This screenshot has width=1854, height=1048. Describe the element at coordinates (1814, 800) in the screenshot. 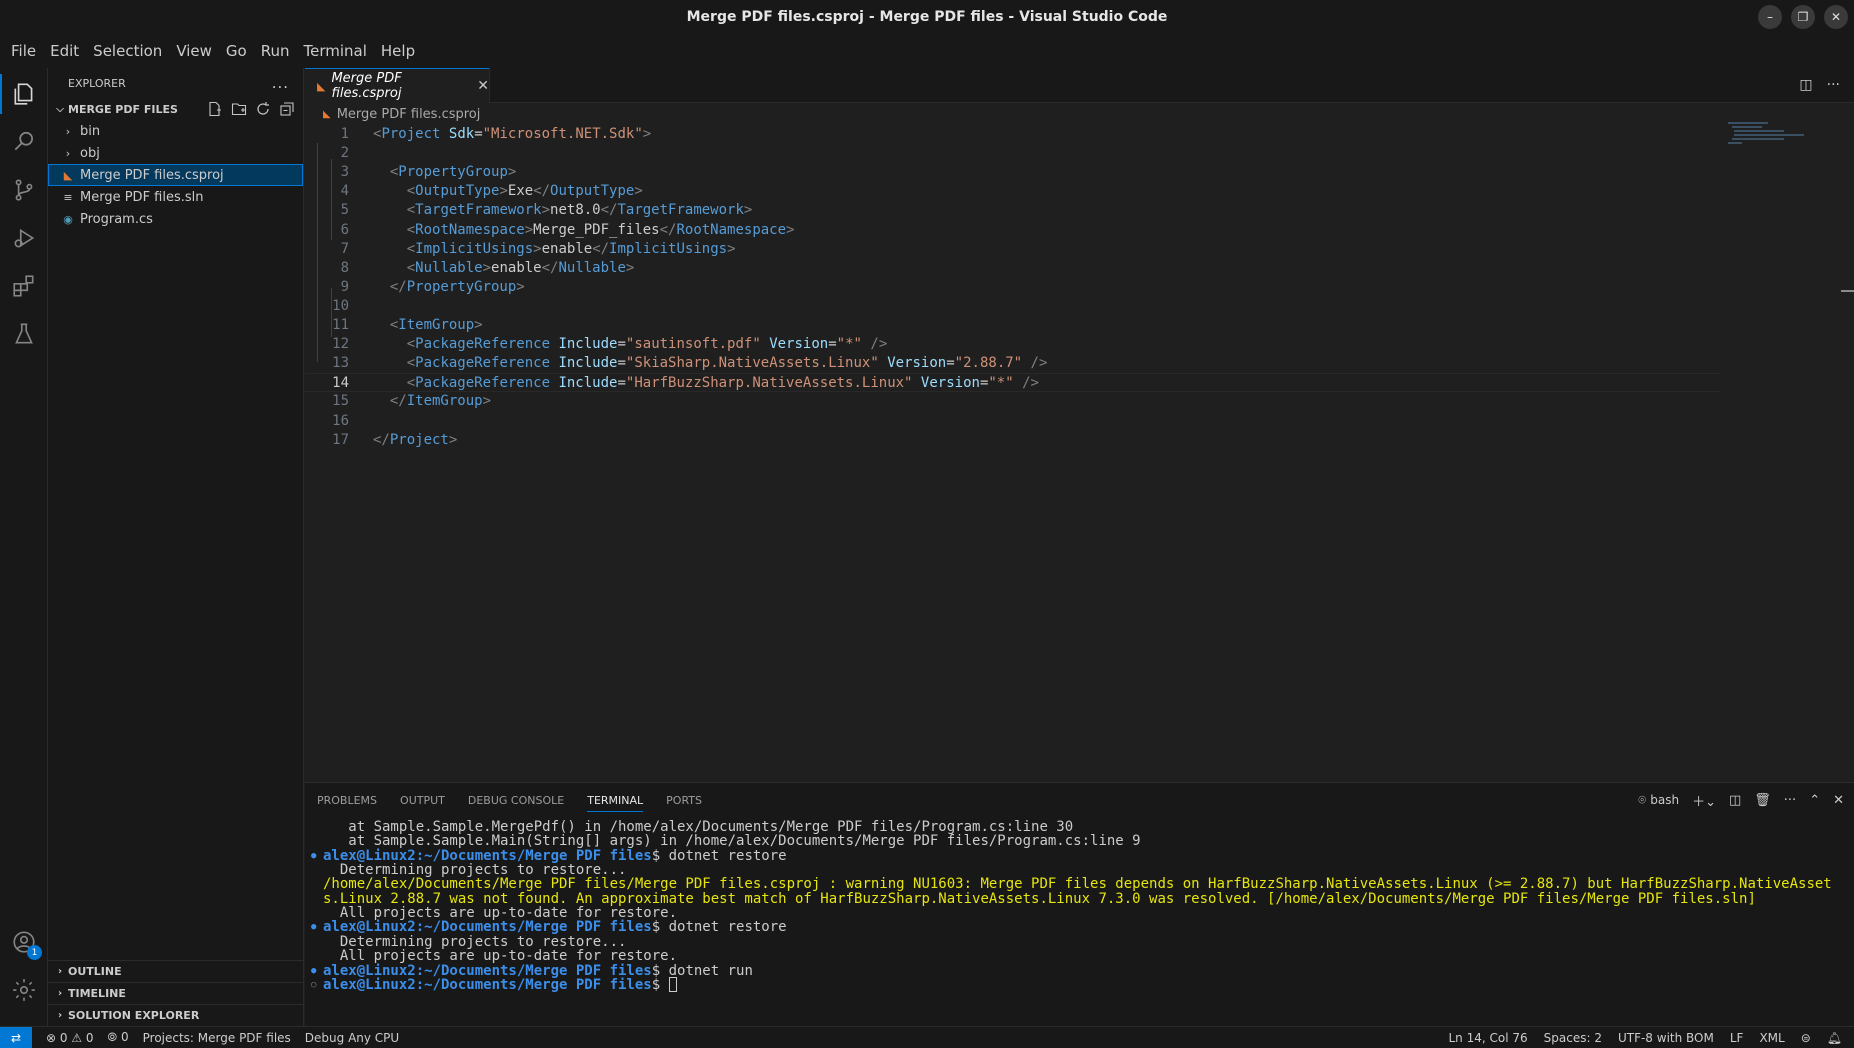

I see `maximize-panel-chevron-up-icon: ⌃` at that location.